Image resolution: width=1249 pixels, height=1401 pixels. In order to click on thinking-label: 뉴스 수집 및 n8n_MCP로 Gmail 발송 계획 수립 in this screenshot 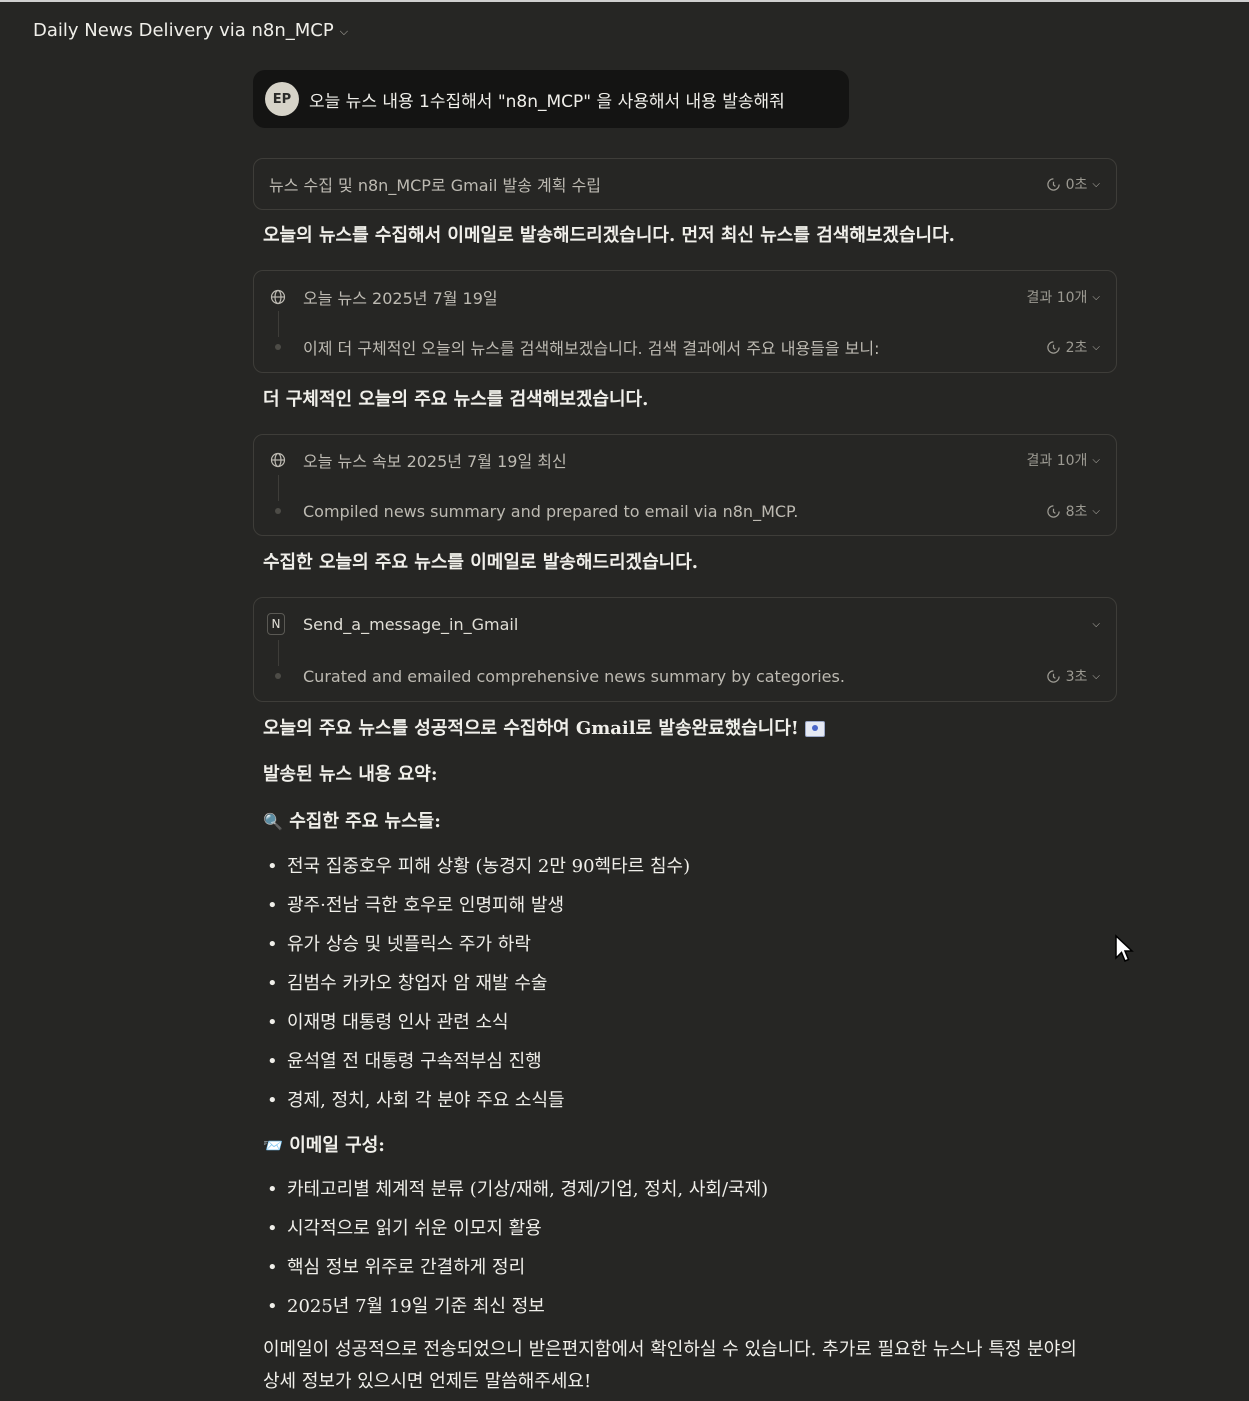, I will do `click(435, 185)`.